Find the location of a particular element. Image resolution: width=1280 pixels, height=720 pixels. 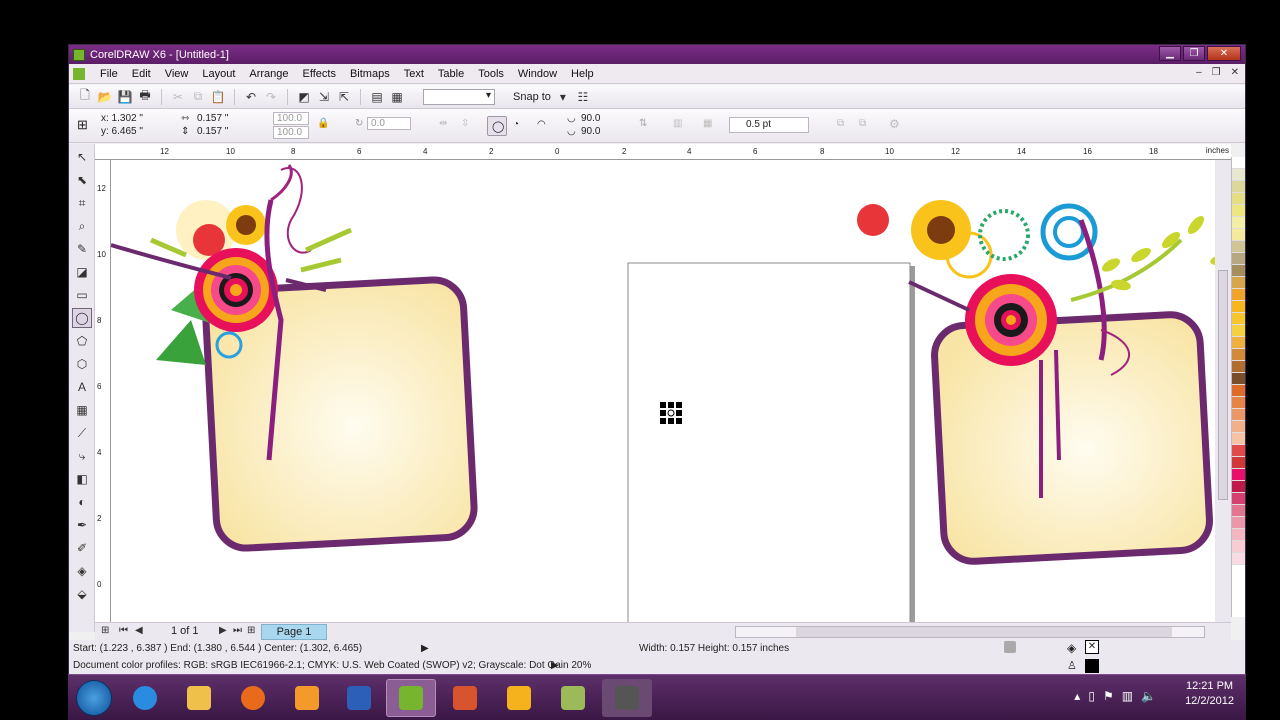

first-page-icon: ⏮ is located at coordinates (123, 630).